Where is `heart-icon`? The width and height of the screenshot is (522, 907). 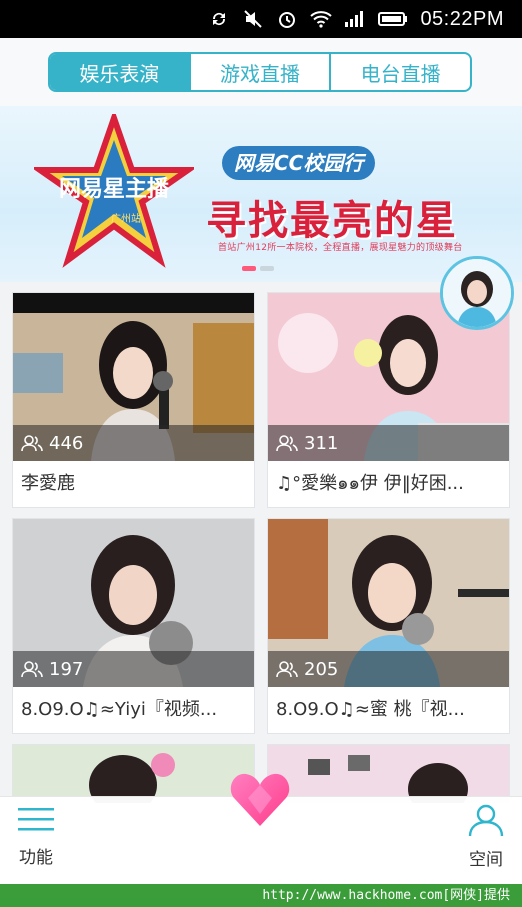 heart-icon is located at coordinates (260, 799).